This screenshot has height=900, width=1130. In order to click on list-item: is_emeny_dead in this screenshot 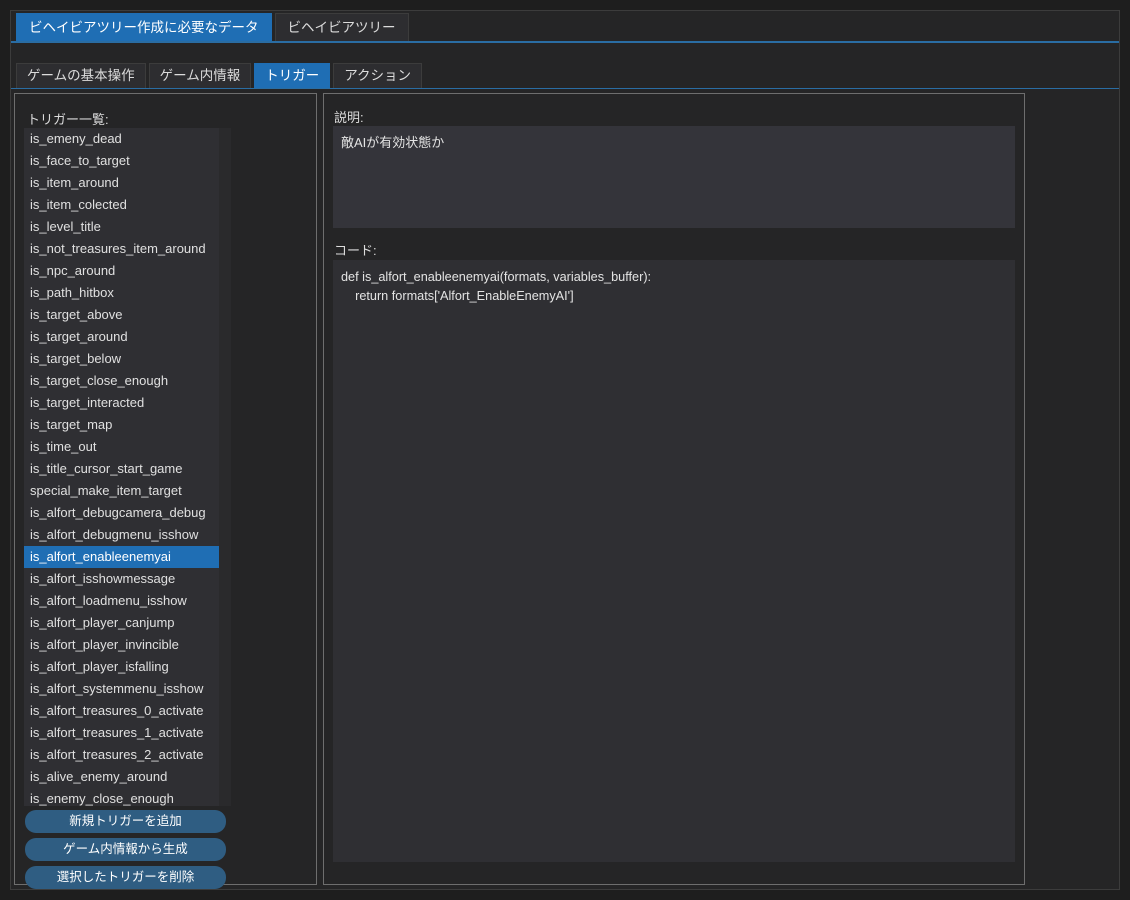, I will do `click(121, 139)`.